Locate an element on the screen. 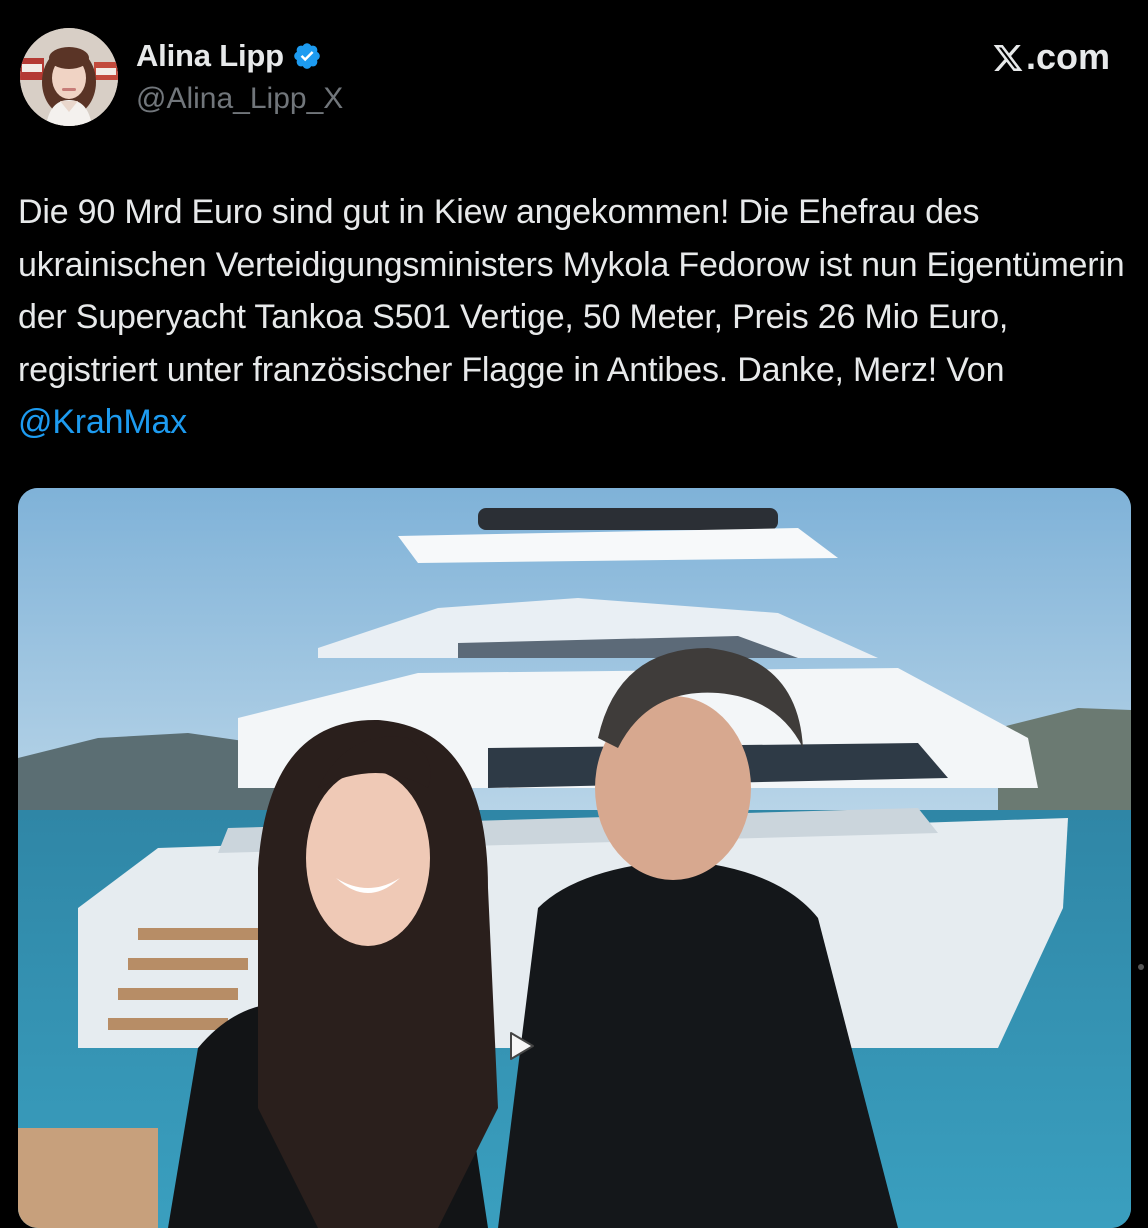  mention-link: @KrahMax is located at coordinates (102, 422).